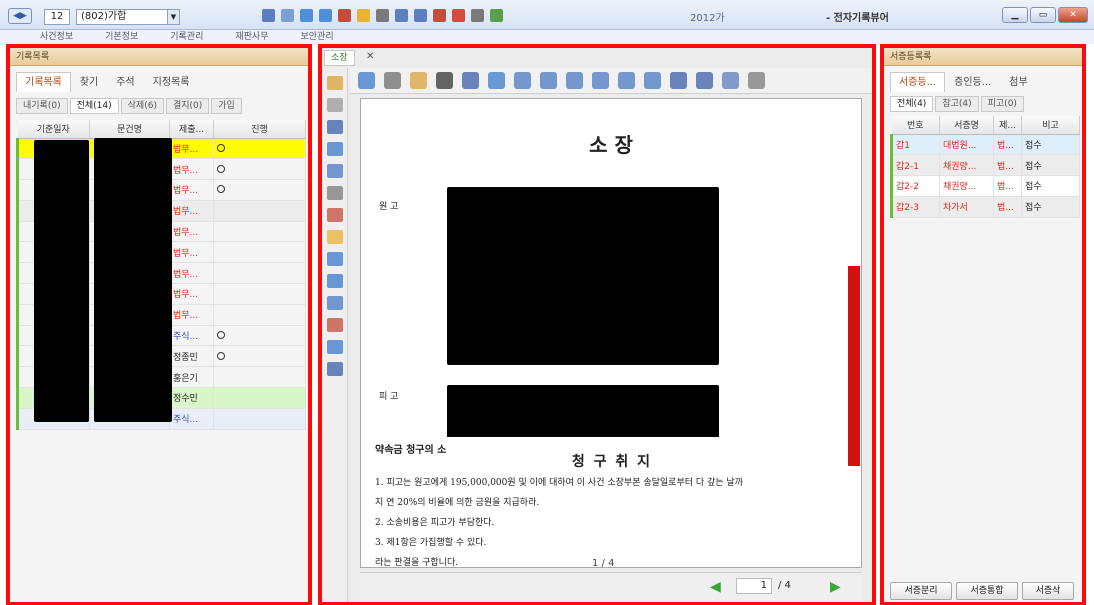 The image size is (1094, 605). I want to click on case-type-value: (802)가합, so click(104, 16).